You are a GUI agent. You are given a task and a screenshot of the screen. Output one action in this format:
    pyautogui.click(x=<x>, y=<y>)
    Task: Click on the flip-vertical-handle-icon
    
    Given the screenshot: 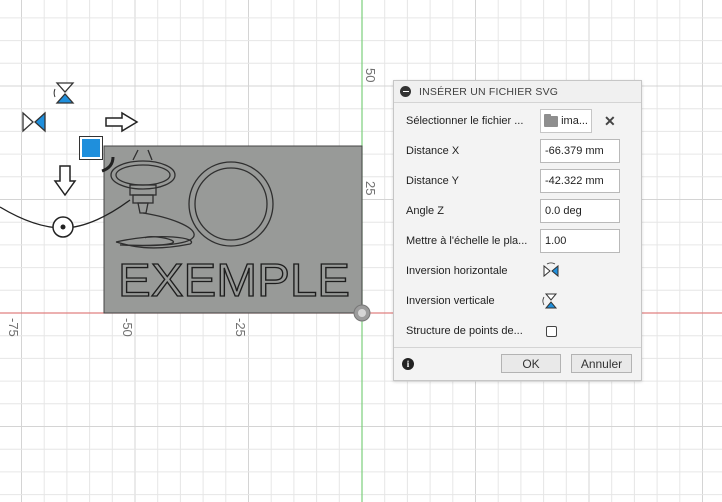 What is the action you would take?
    pyautogui.click(x=65, y=93)
    